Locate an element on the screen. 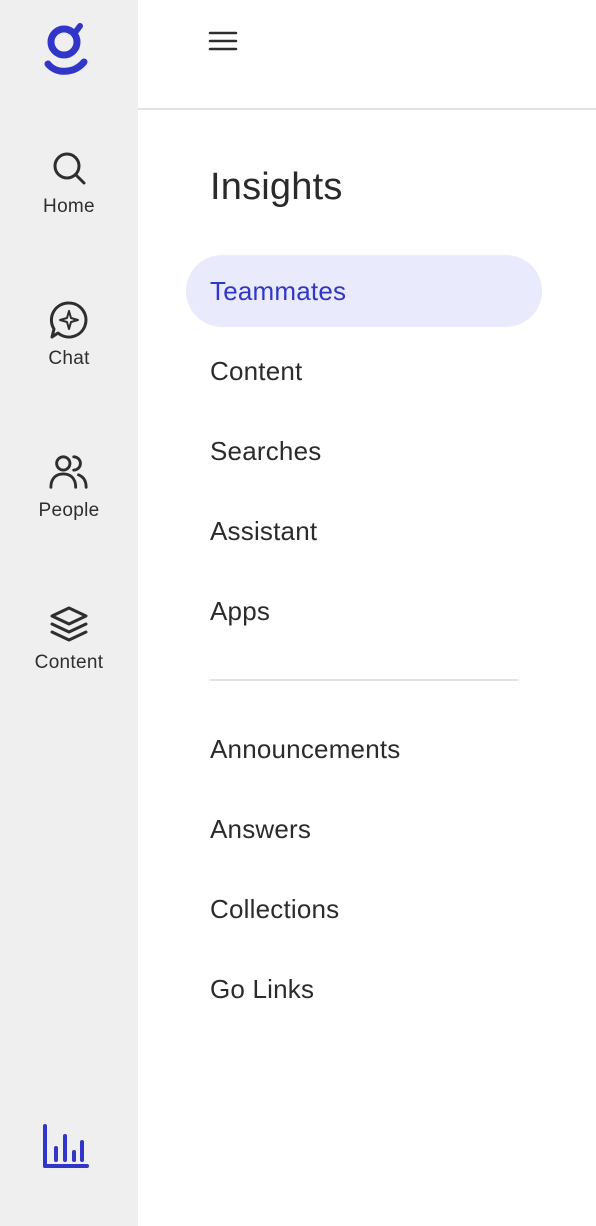 This screenshot has height=1226, width=596. rail-item-content: Content is located at coordinates (69, 654).